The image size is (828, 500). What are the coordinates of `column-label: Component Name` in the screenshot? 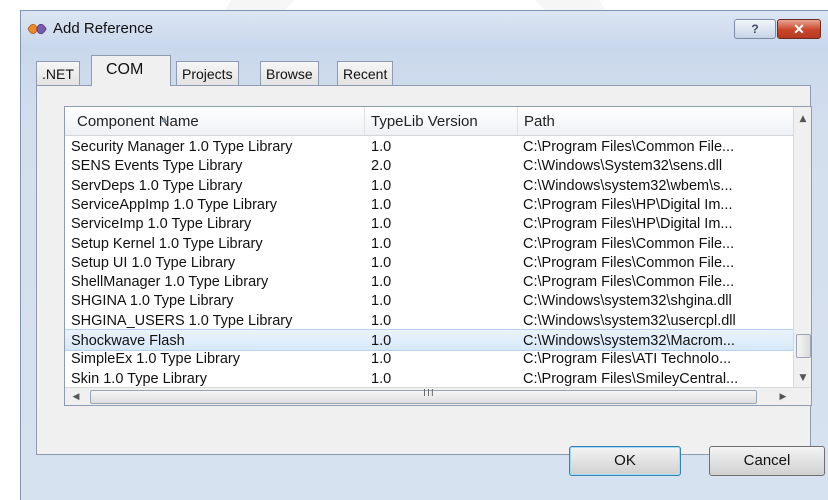 It's located at (138, 121).